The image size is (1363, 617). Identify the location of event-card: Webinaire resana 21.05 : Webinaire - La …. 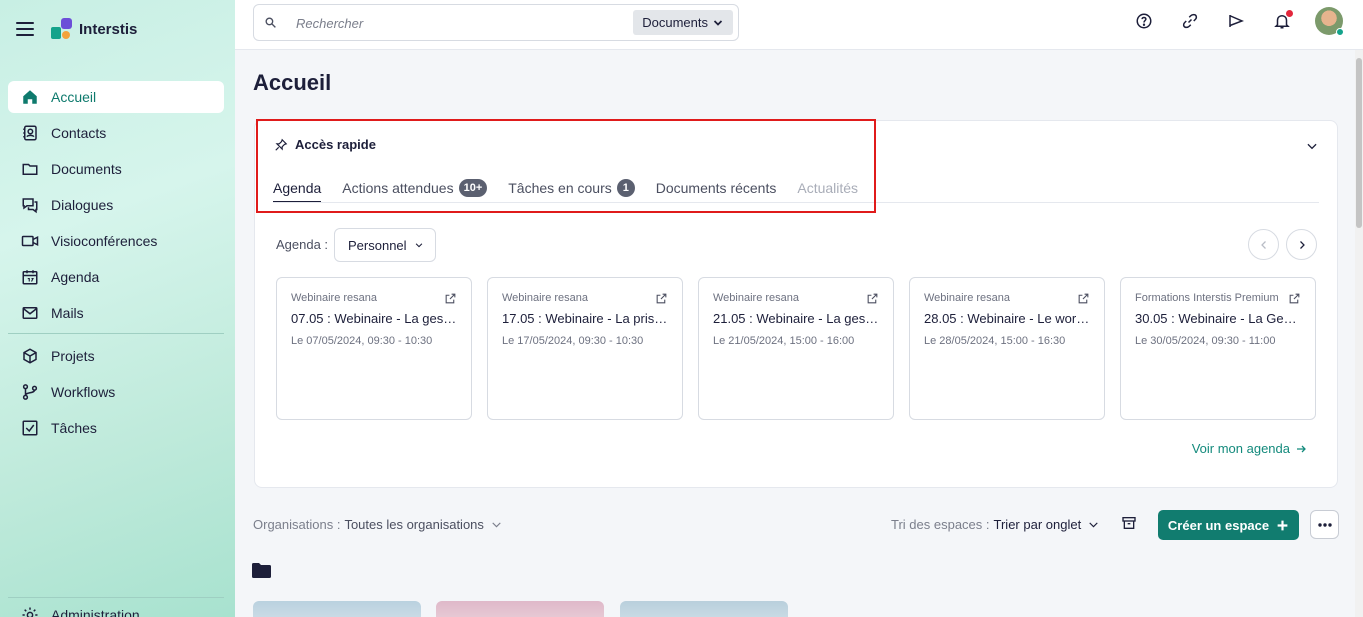
(796, 348).